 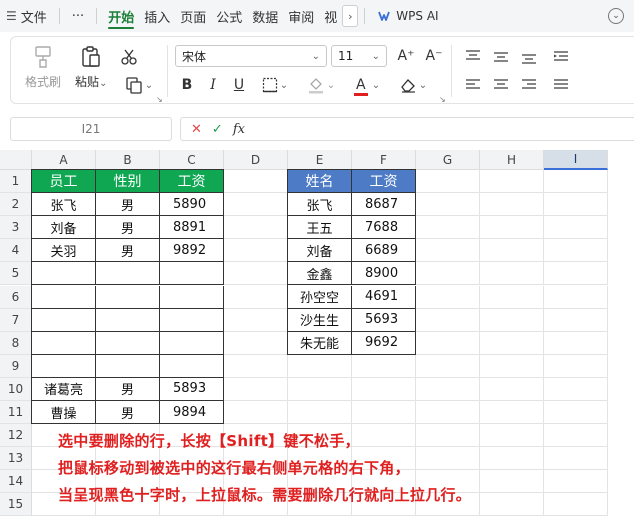 What do you see at coordinates (16, 389) in the screenshot?
I see `row-header-10: 10` at bounding box center [16, 389].